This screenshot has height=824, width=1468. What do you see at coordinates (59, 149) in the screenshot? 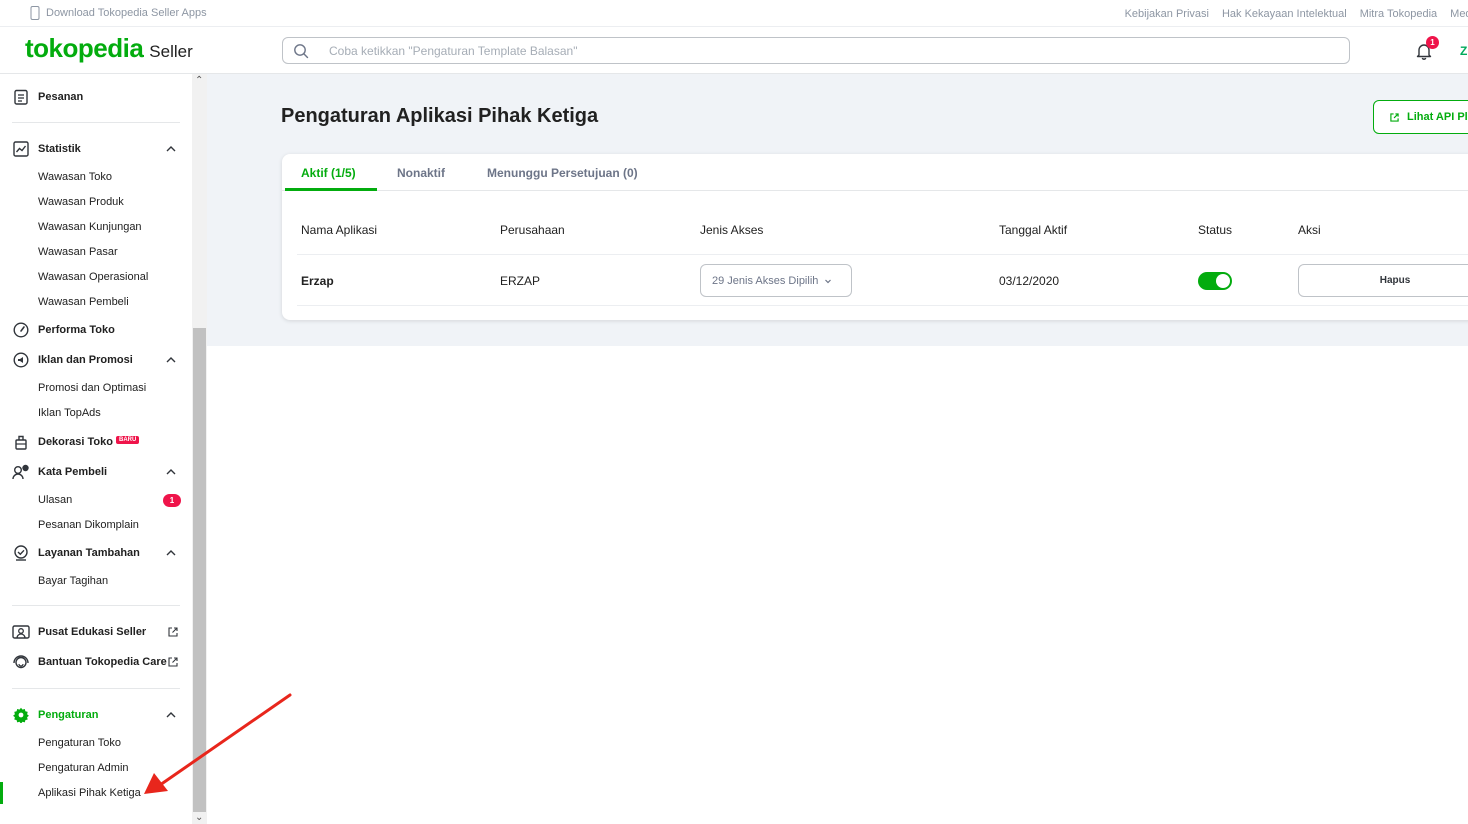
I see `sidebar-label-statistik: Statistik` at bounding box center [59, 149].